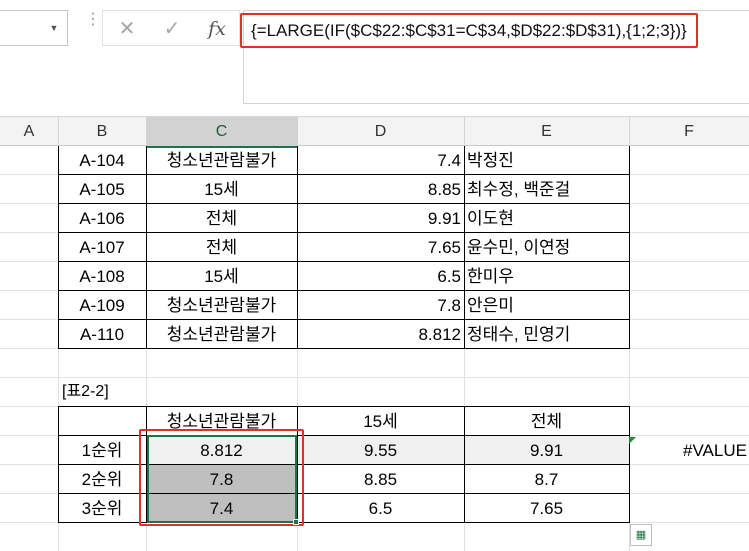 Image resolution: width=749 pixels, height=551 pixels. What do you see at coordinates (380, 276) in the screenshot?
I see `table-cell-score: 6.5` at bounding box center [380, 276].